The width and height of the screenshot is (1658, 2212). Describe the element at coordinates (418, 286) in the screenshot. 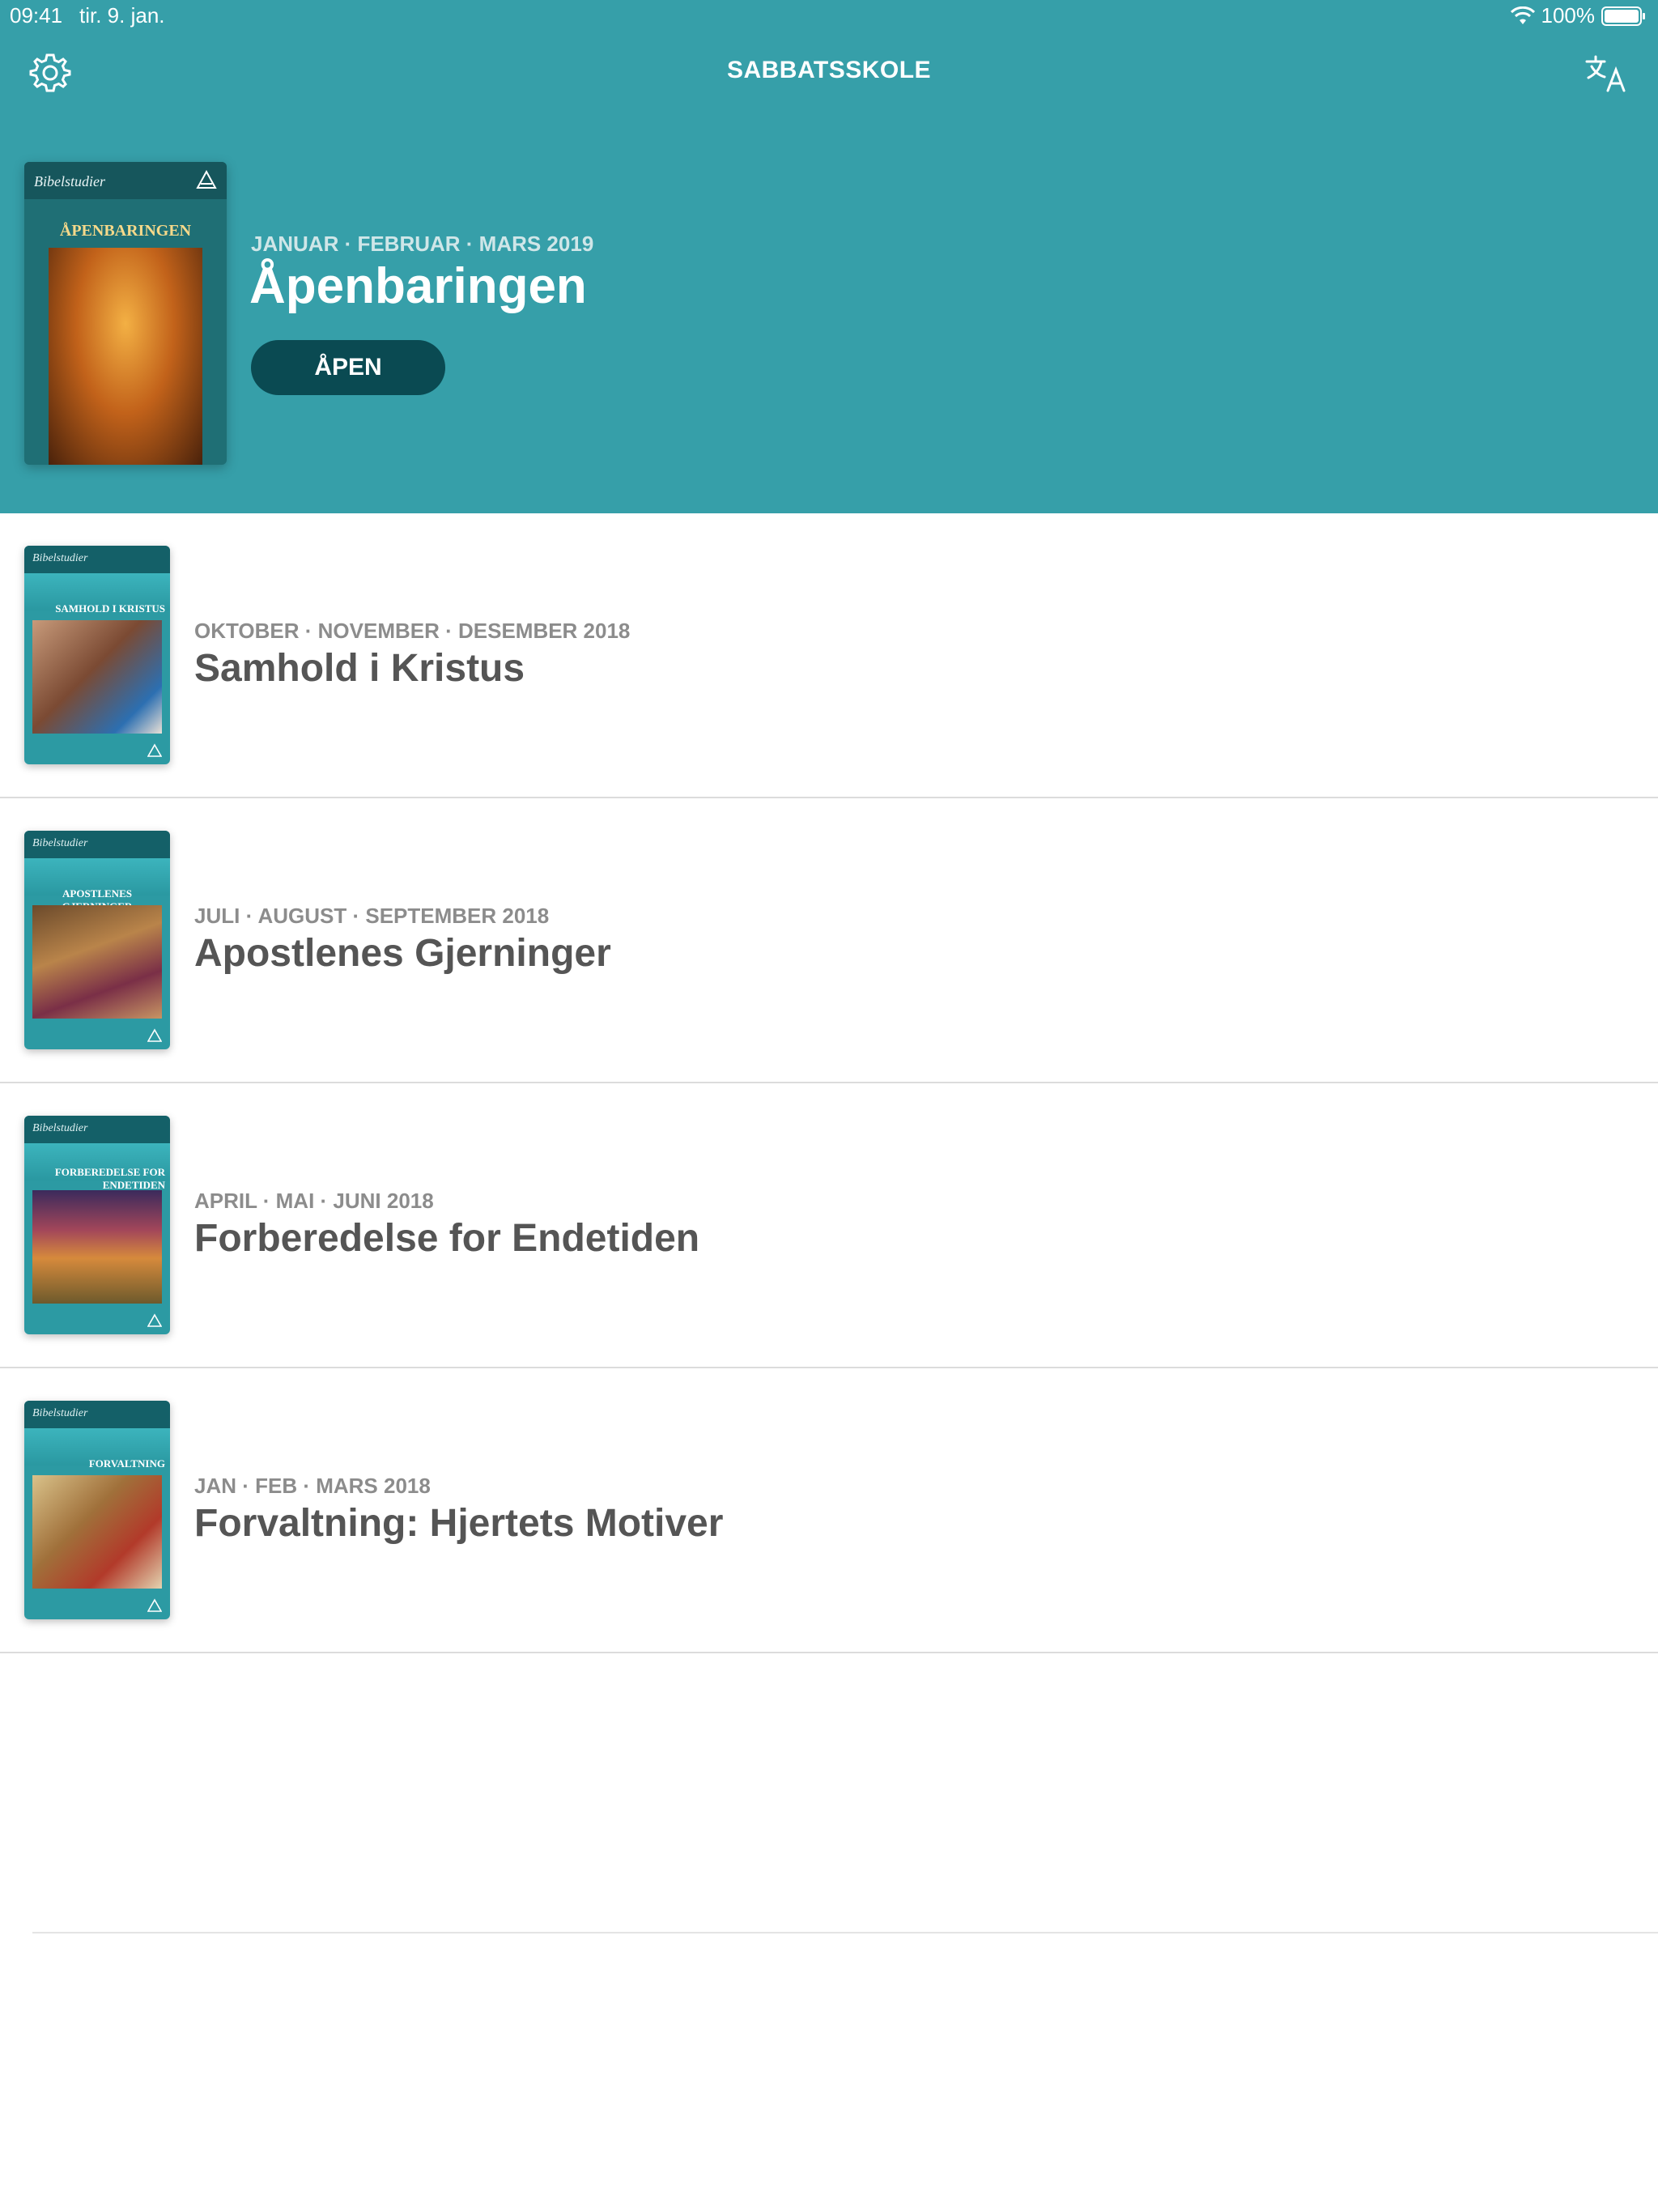

I see `featured-title: Åpenbaringen` at that location.